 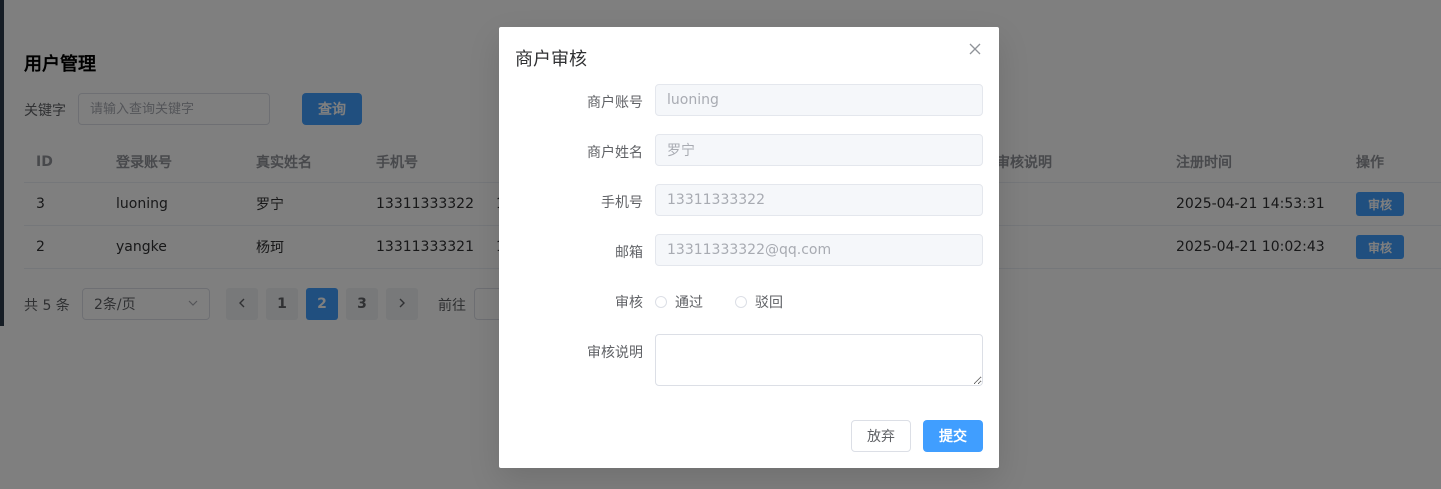 What do you see at coordinates (615, 103) in the screenshot?
I see `account-label: 商户账号` at bounding box center [615, 103].